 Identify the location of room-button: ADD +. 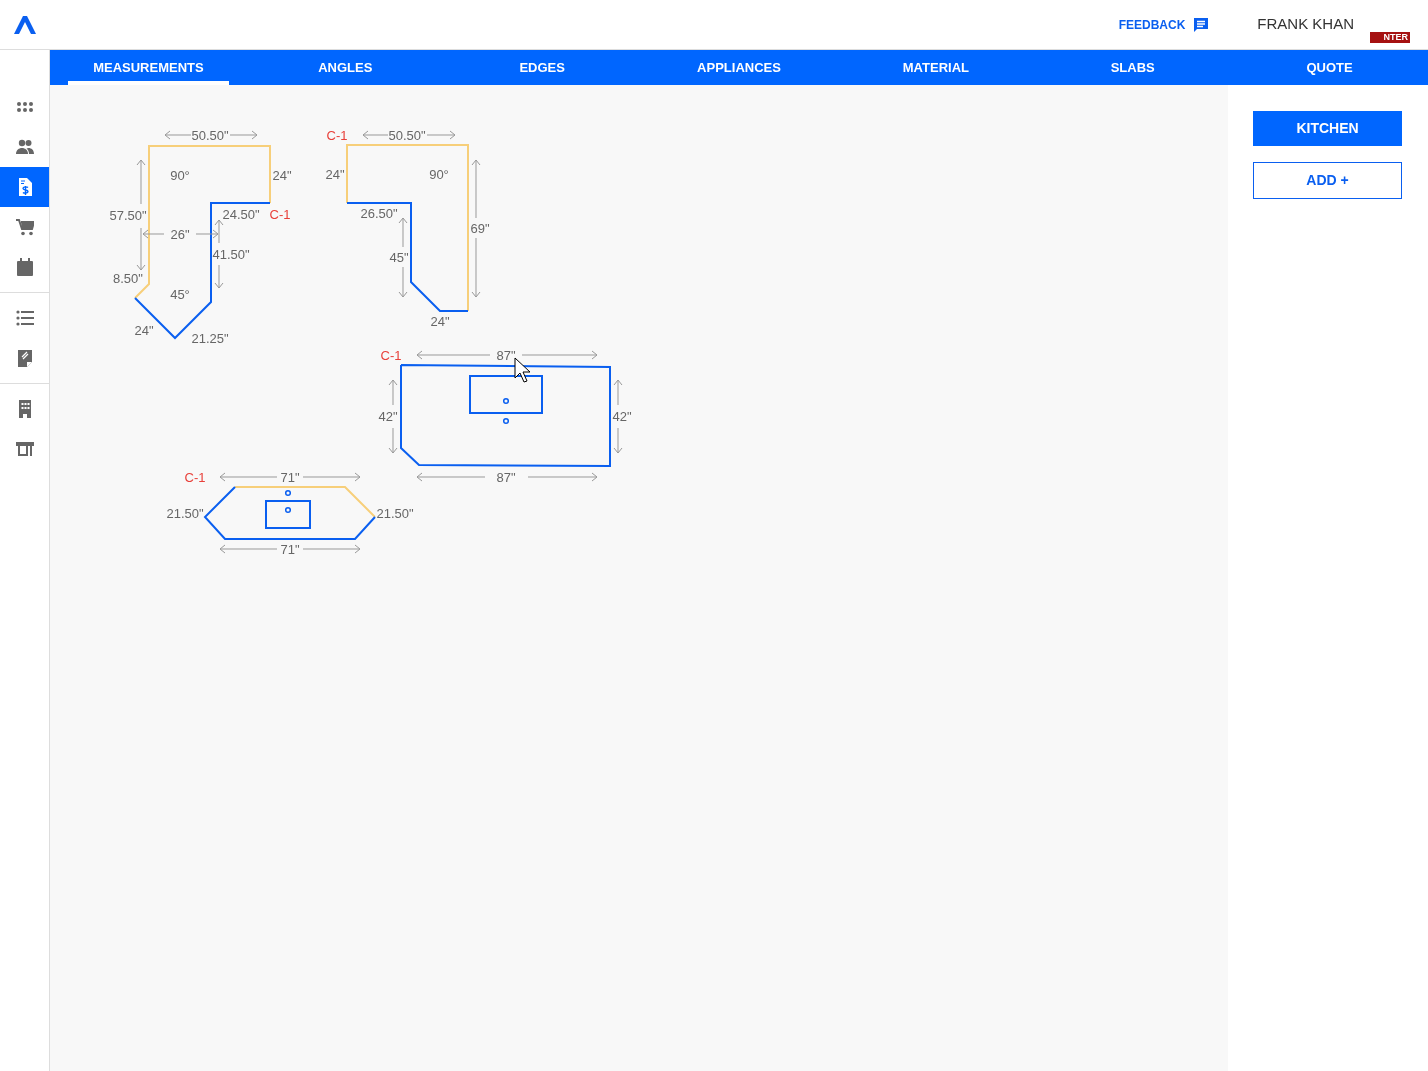
(1327, 180).